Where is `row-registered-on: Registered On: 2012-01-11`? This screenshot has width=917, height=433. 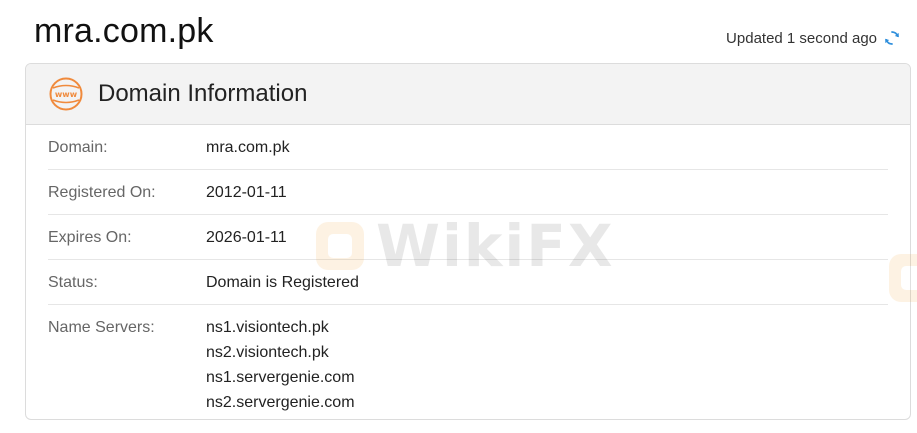 row-registered-on: Registered On: 2012-01-11 is located at coordinates (468, 192).